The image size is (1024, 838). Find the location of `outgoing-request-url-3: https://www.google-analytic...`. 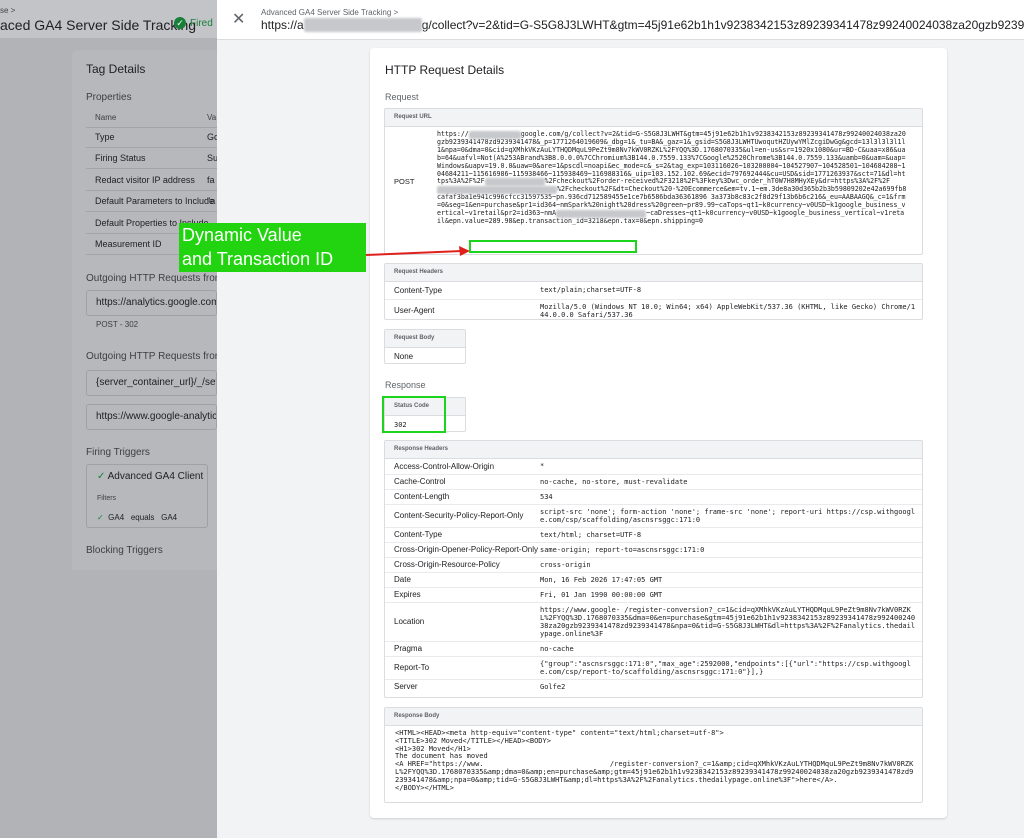

outgoing-request-url-3: https://www.google-analytic... is located at coordinates (151, 417).